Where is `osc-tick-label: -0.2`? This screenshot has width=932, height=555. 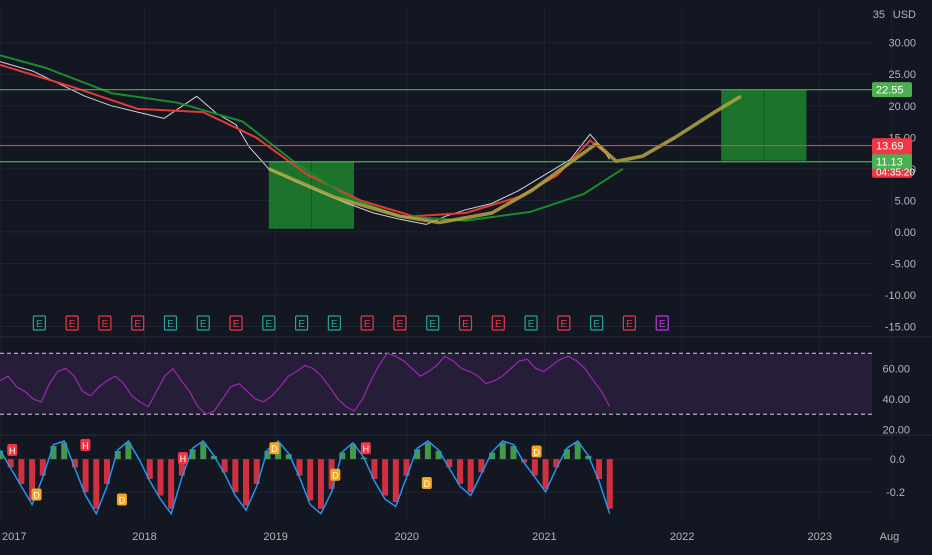 osc-tick-label: -0.2 is located at coordinates (895, 493).